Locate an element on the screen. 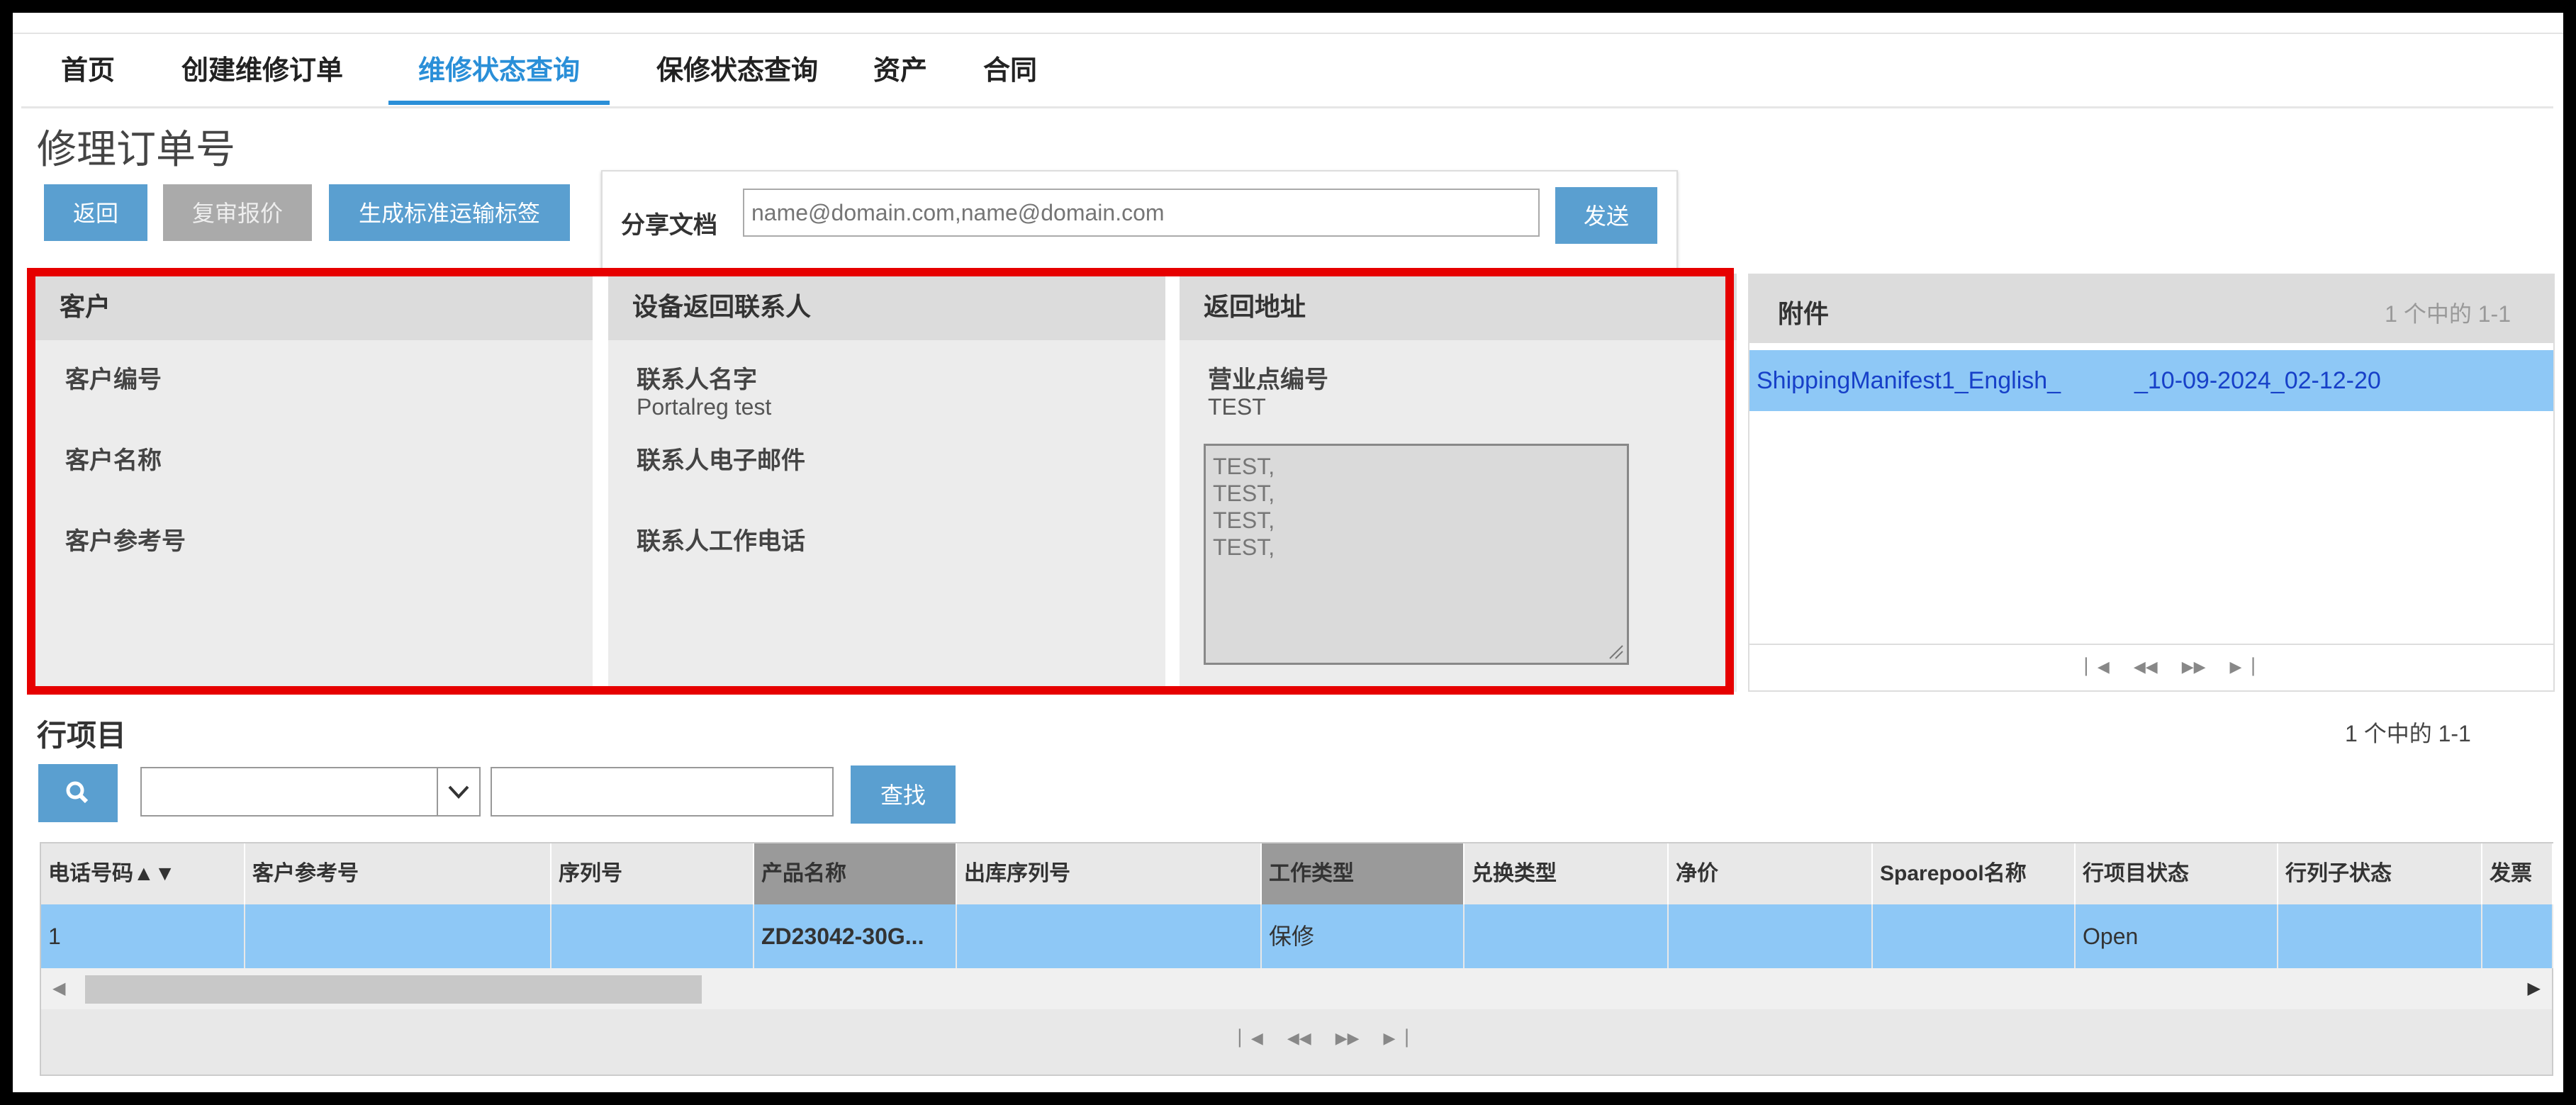 The image size is (2576, 1105). customer-reference-label: 客户参考号 is located at coordinates (125, 541).